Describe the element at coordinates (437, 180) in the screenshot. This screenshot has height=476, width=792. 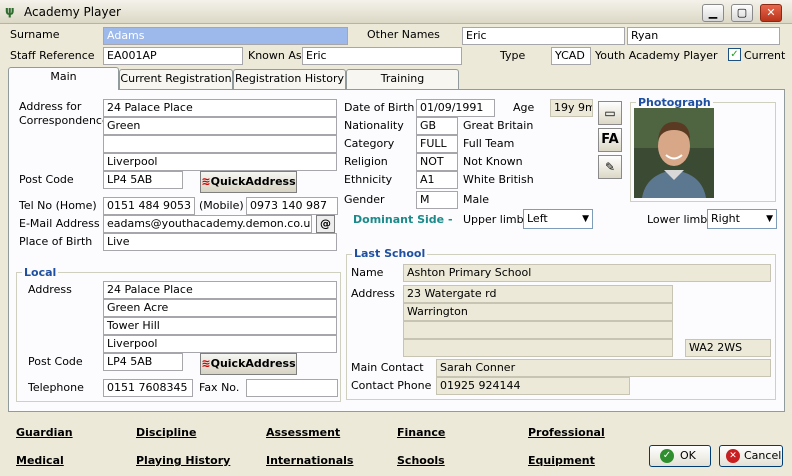
I see `ethnicity-code-field: A1` at that location.